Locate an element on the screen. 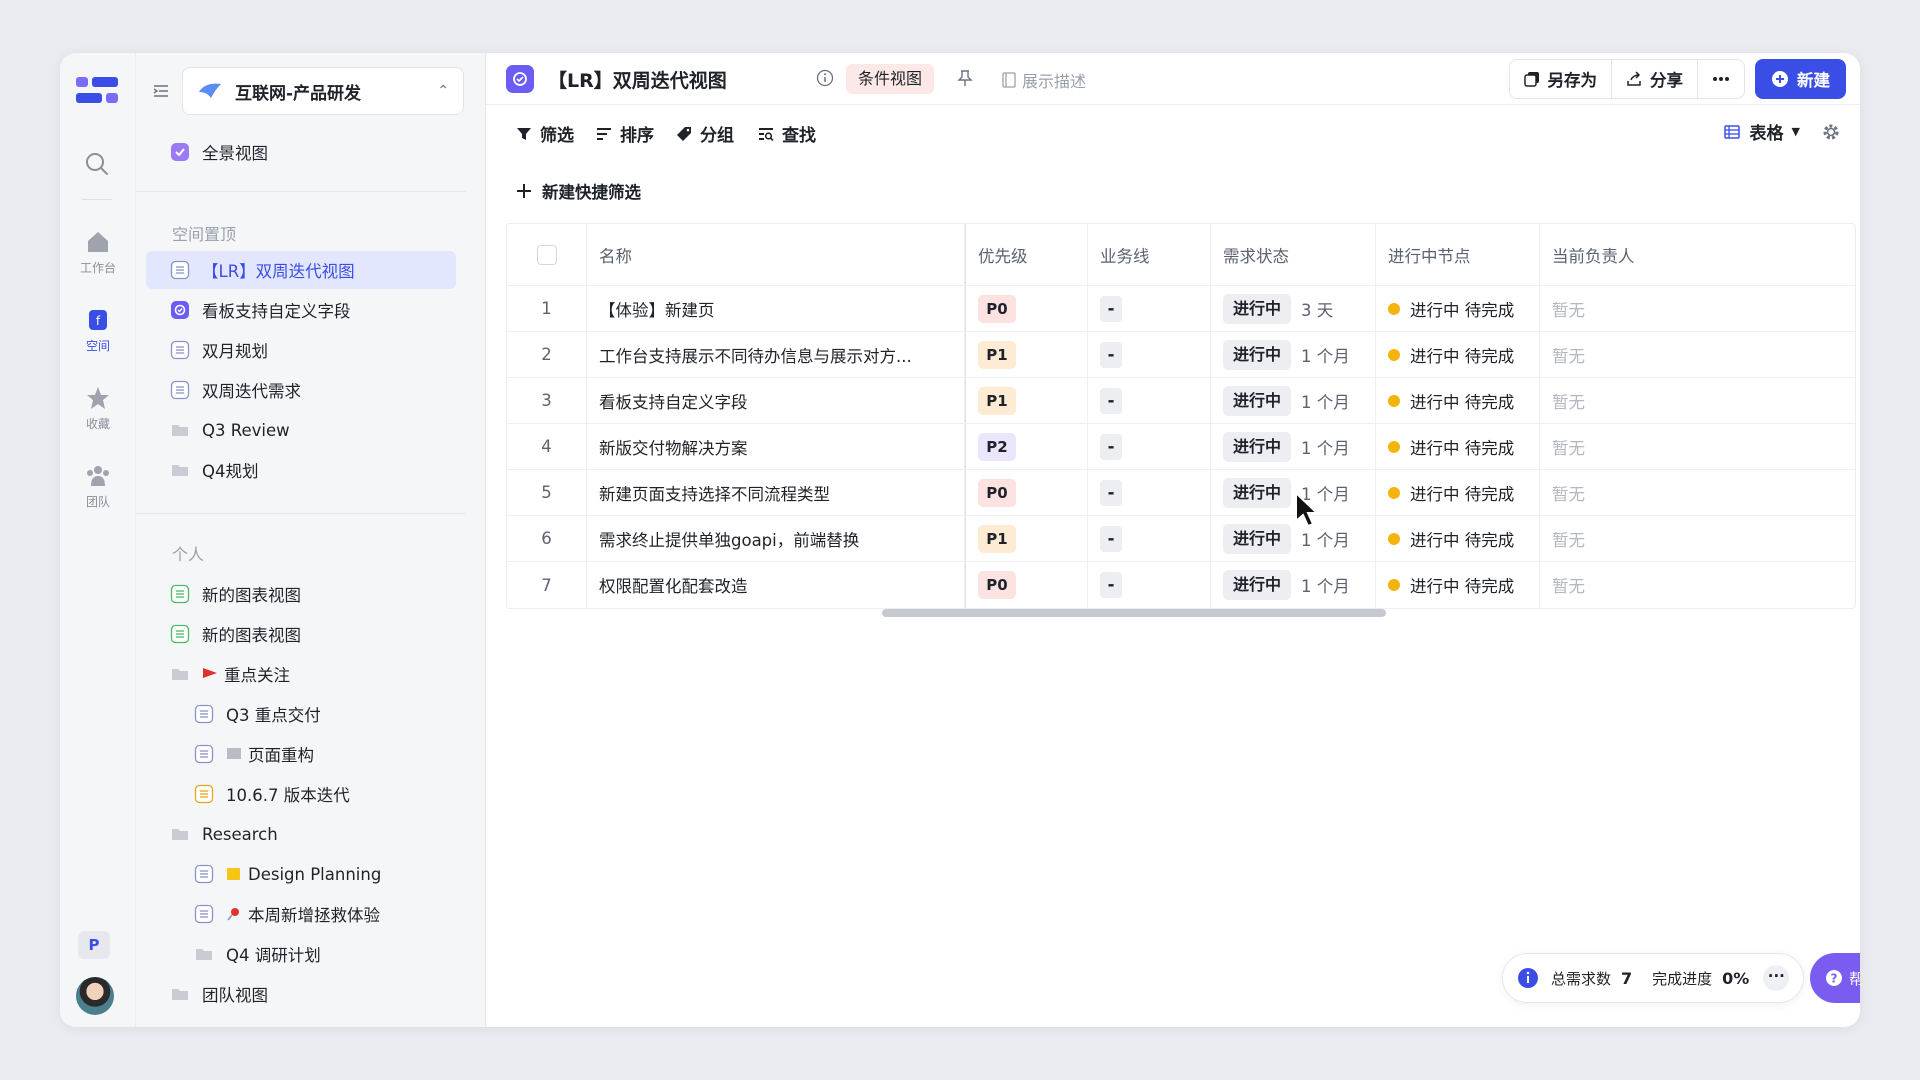  sidebar-item-q4-plan: Q4规划 is located at coordinates (301, 470).